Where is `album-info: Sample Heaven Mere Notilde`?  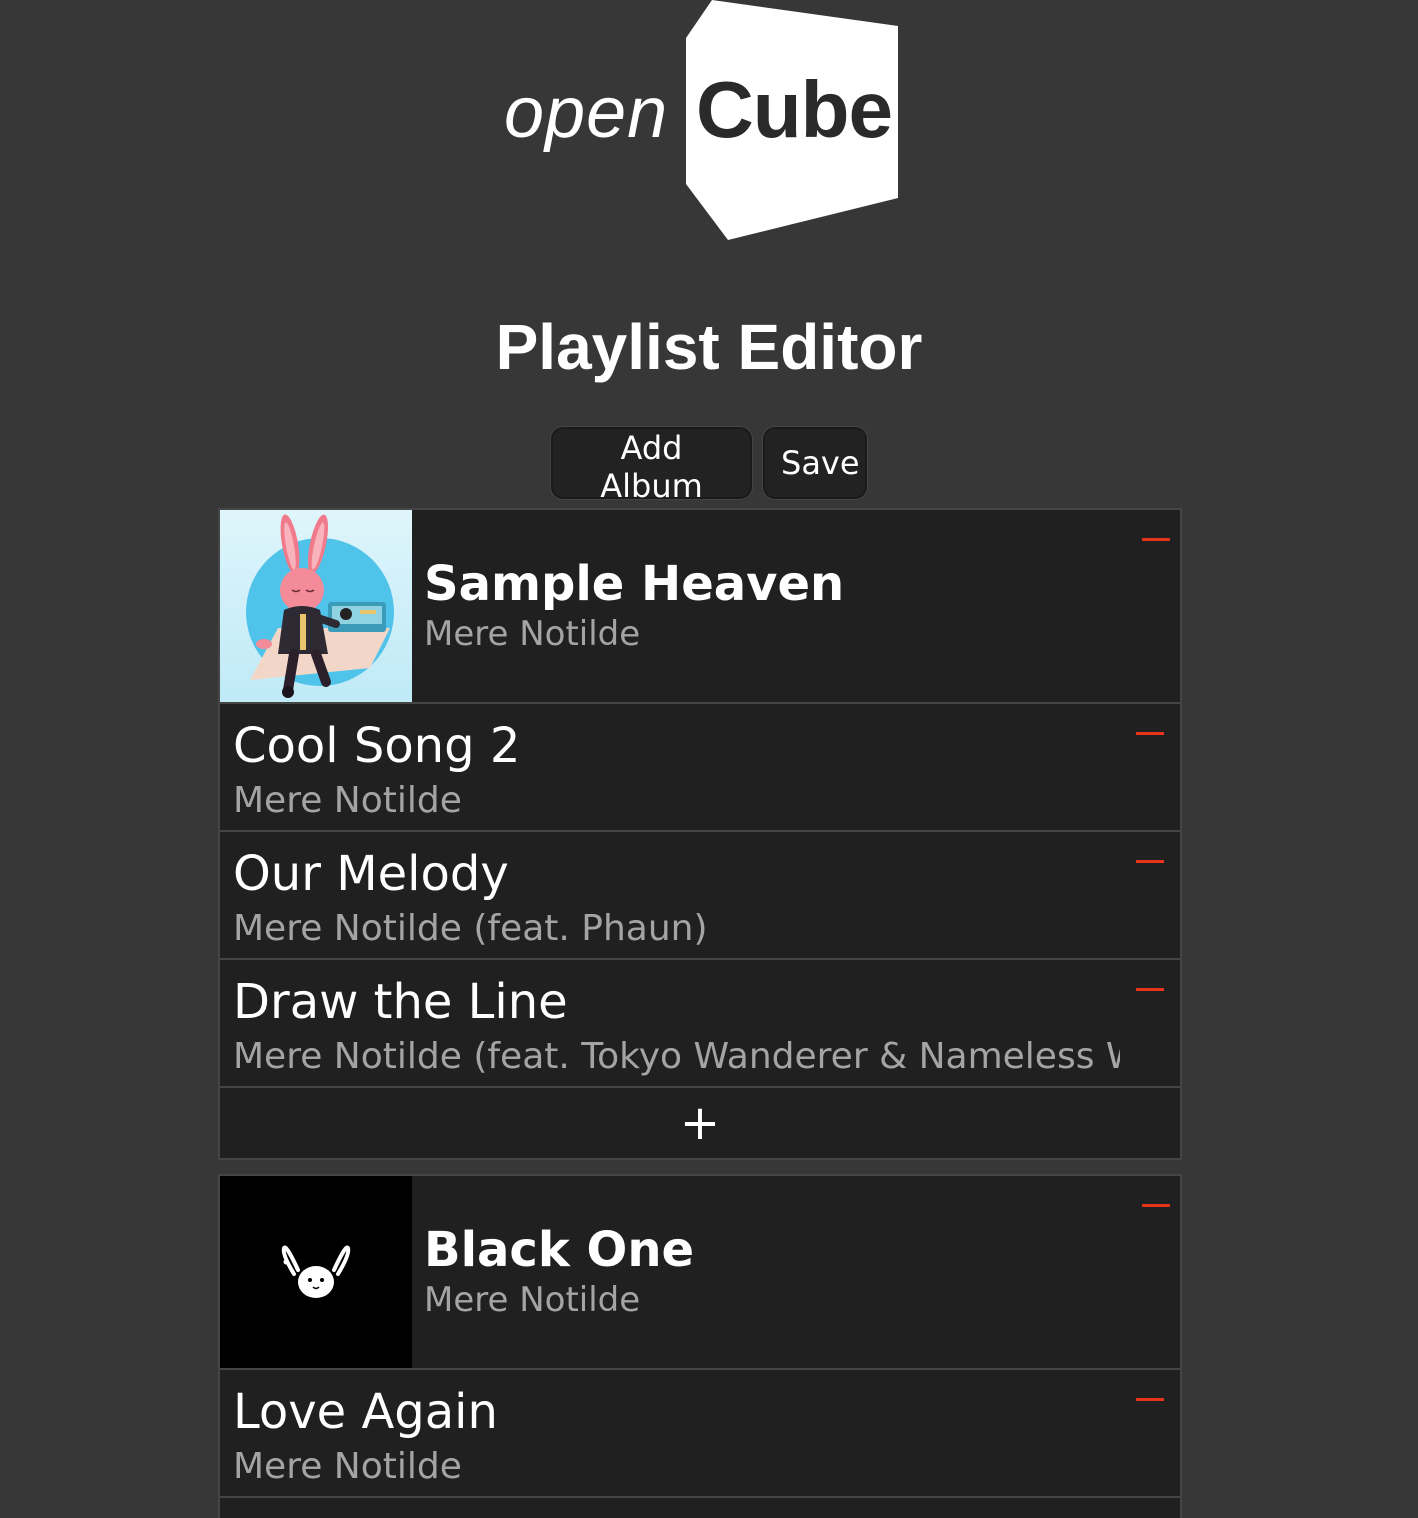
album-info: Sample Heaven Mere Notilde is located at coordinates (628, 606).